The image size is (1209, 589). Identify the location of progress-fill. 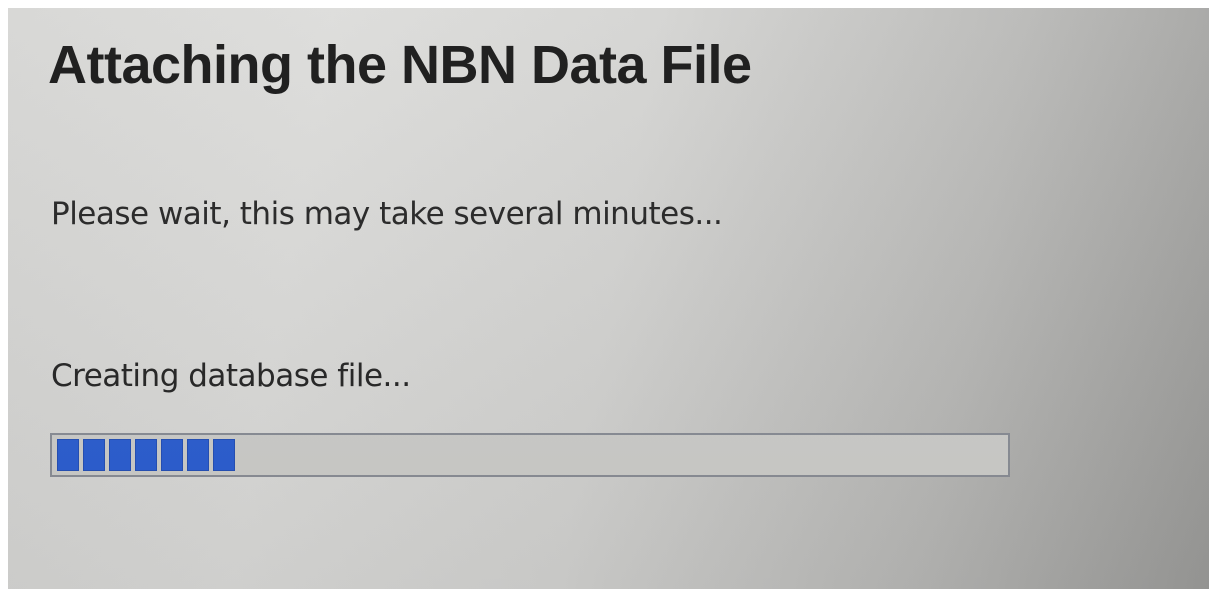
(530, 455).